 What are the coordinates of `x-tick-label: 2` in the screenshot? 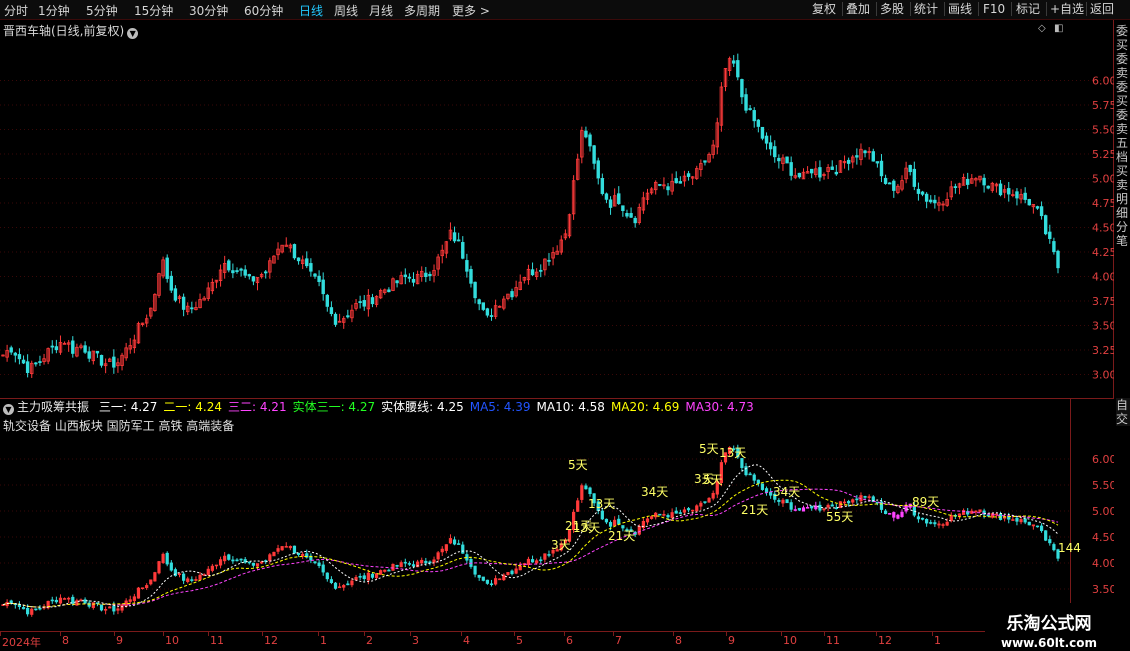 It's located at (369, 640).